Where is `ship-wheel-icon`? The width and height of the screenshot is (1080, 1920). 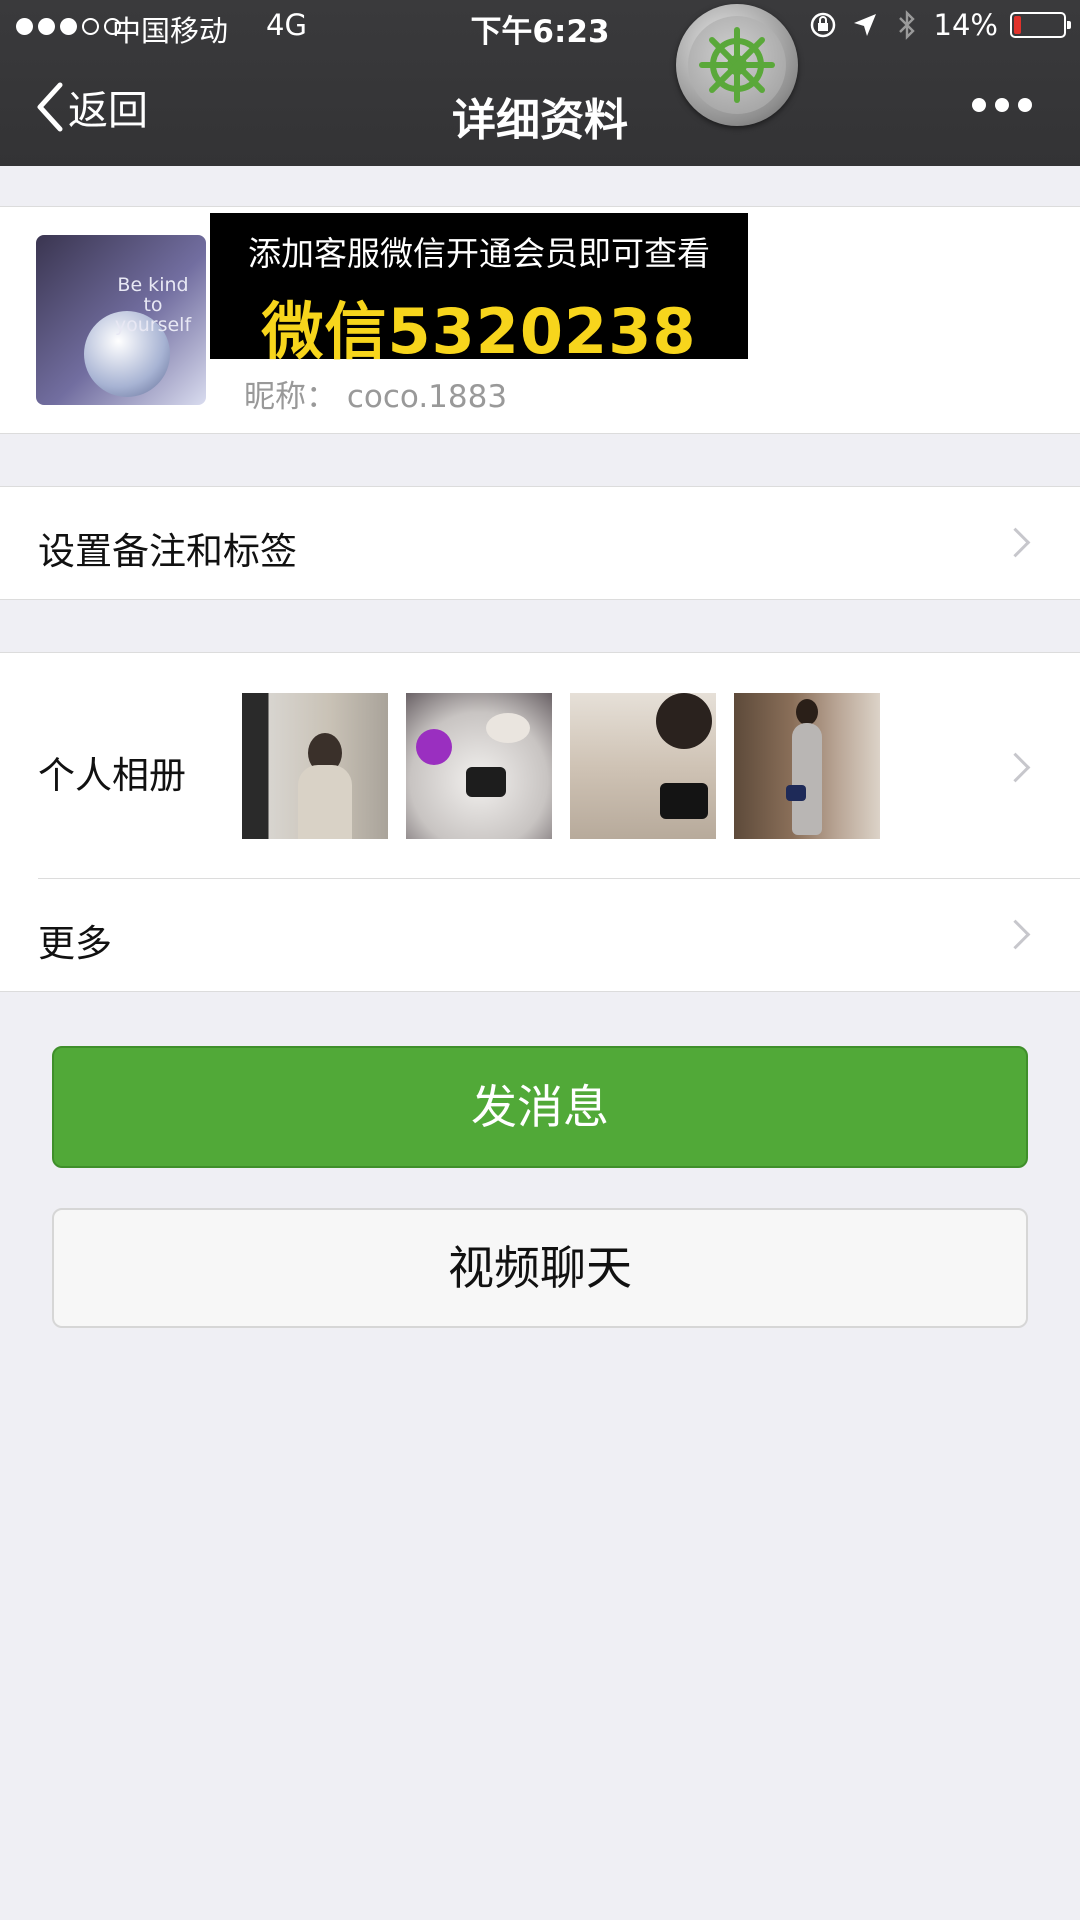
ship-wheel-icon is located at coordinates (737, 65).